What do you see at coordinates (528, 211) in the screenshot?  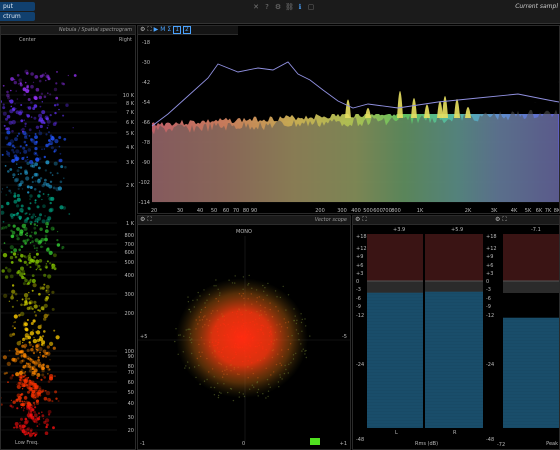 I see `spectrum-freq-label: 5K` at bounding box center [528, 211].